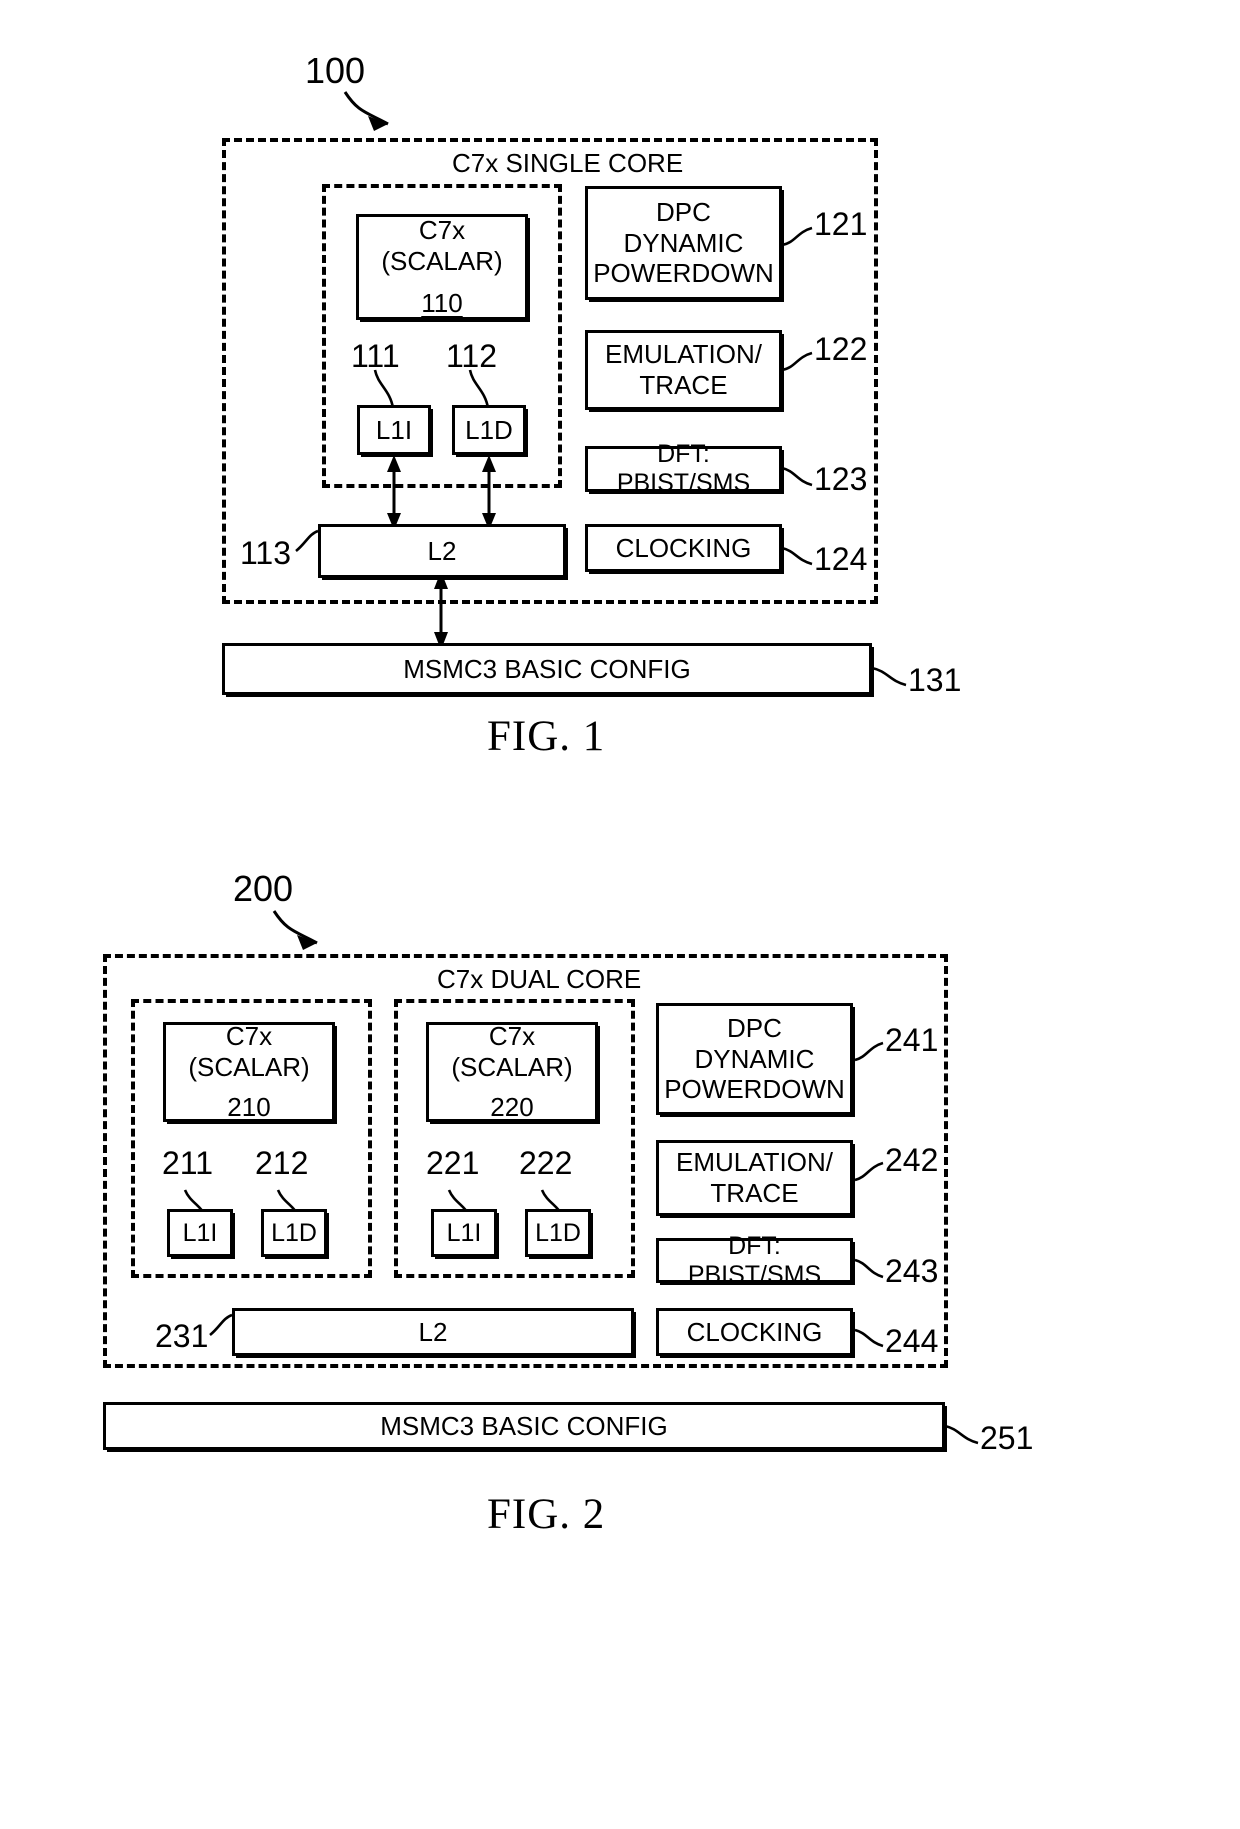 This screenshot has width=1240, height=1829. Describe the element at coordinates (754, 1193) in the screenshot. I see `fig2-emulation-line-2: TRACE` at that location.